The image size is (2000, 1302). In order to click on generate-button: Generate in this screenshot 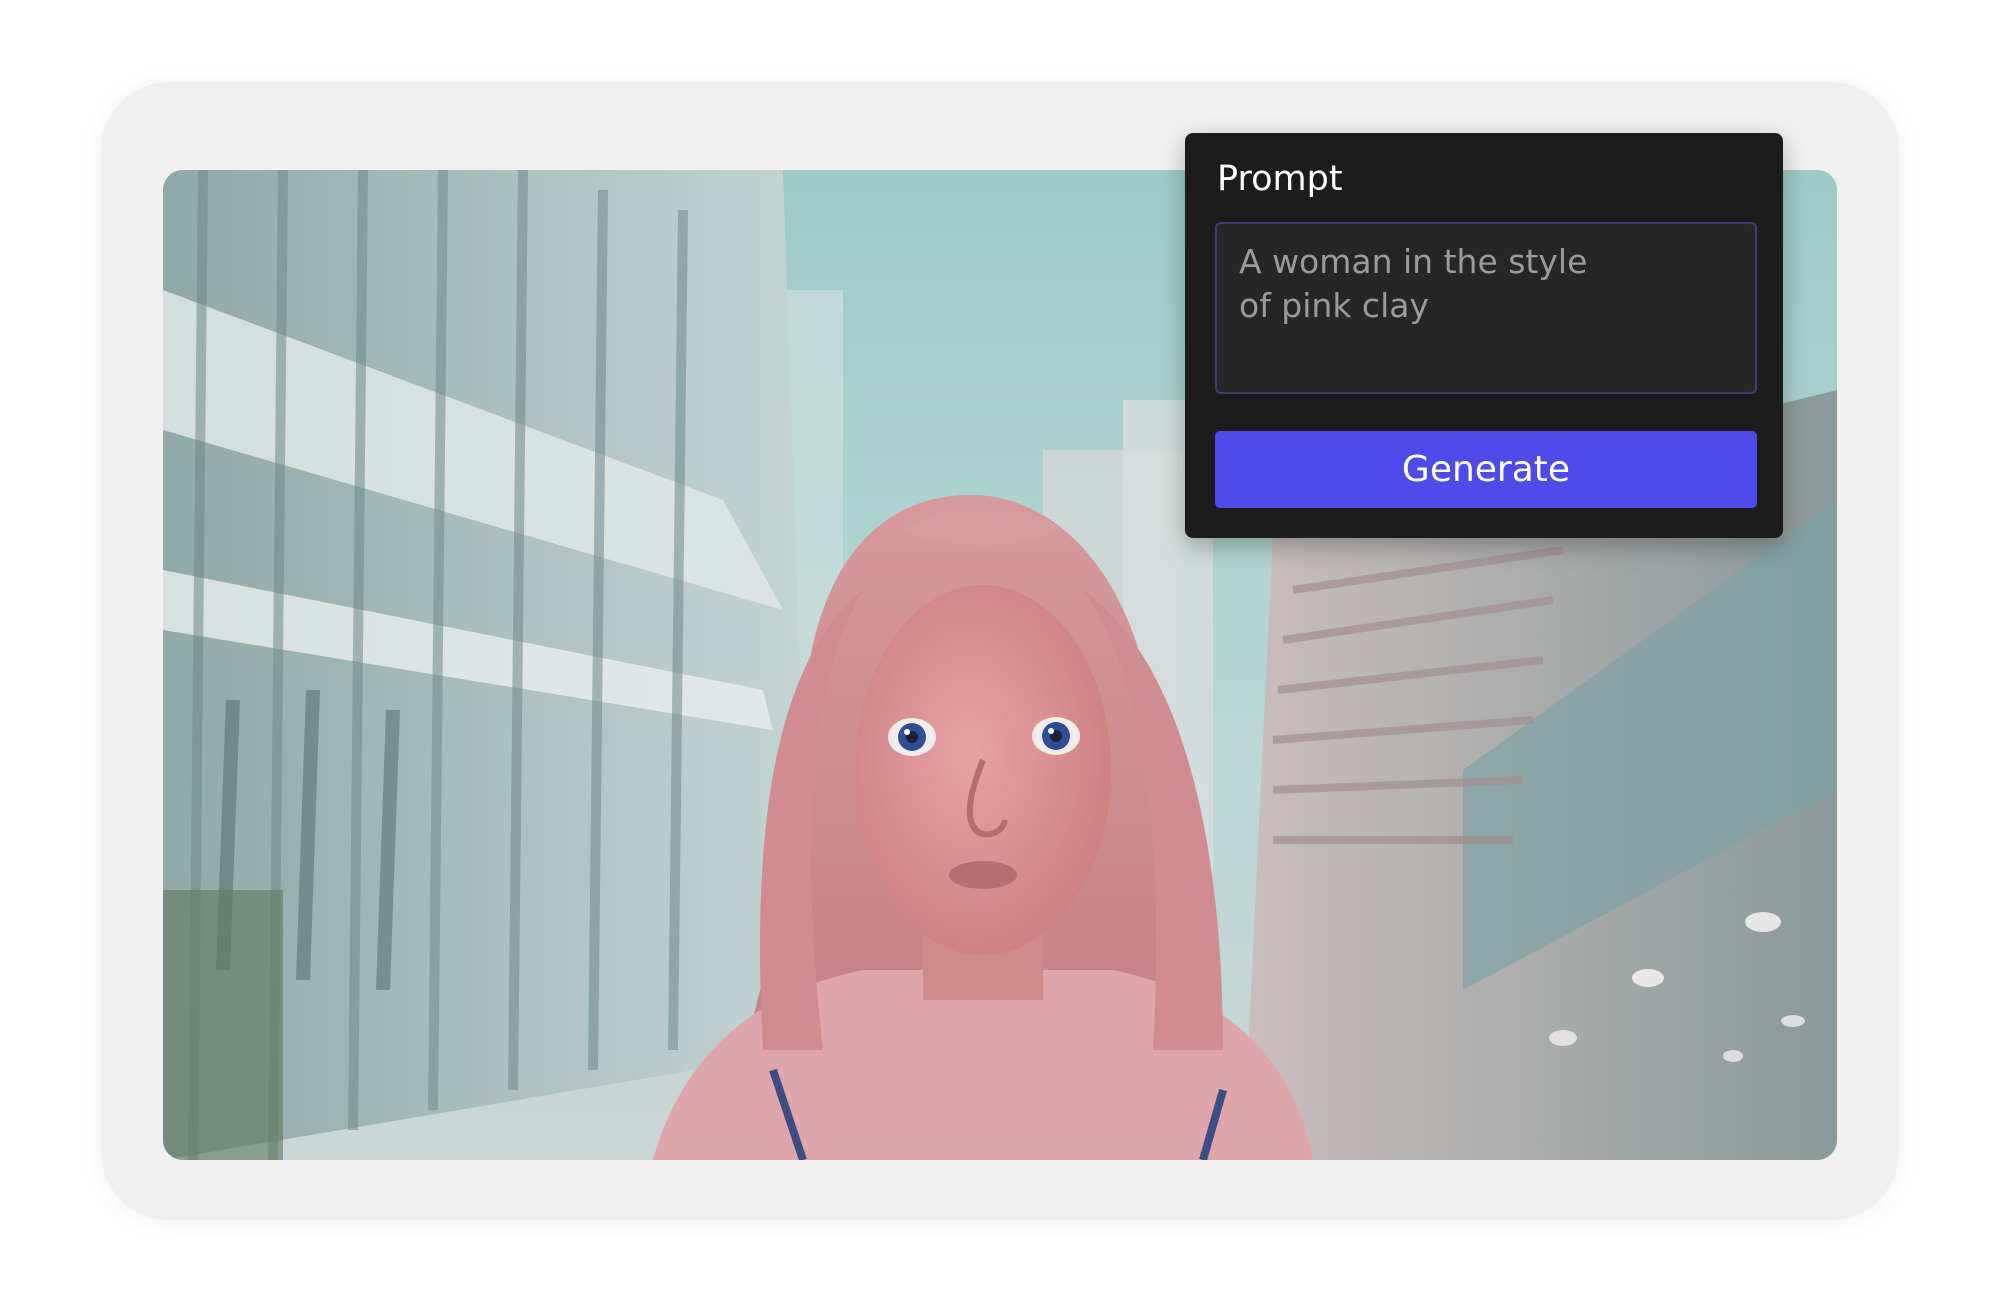, I will do `click(1486, 469)`.